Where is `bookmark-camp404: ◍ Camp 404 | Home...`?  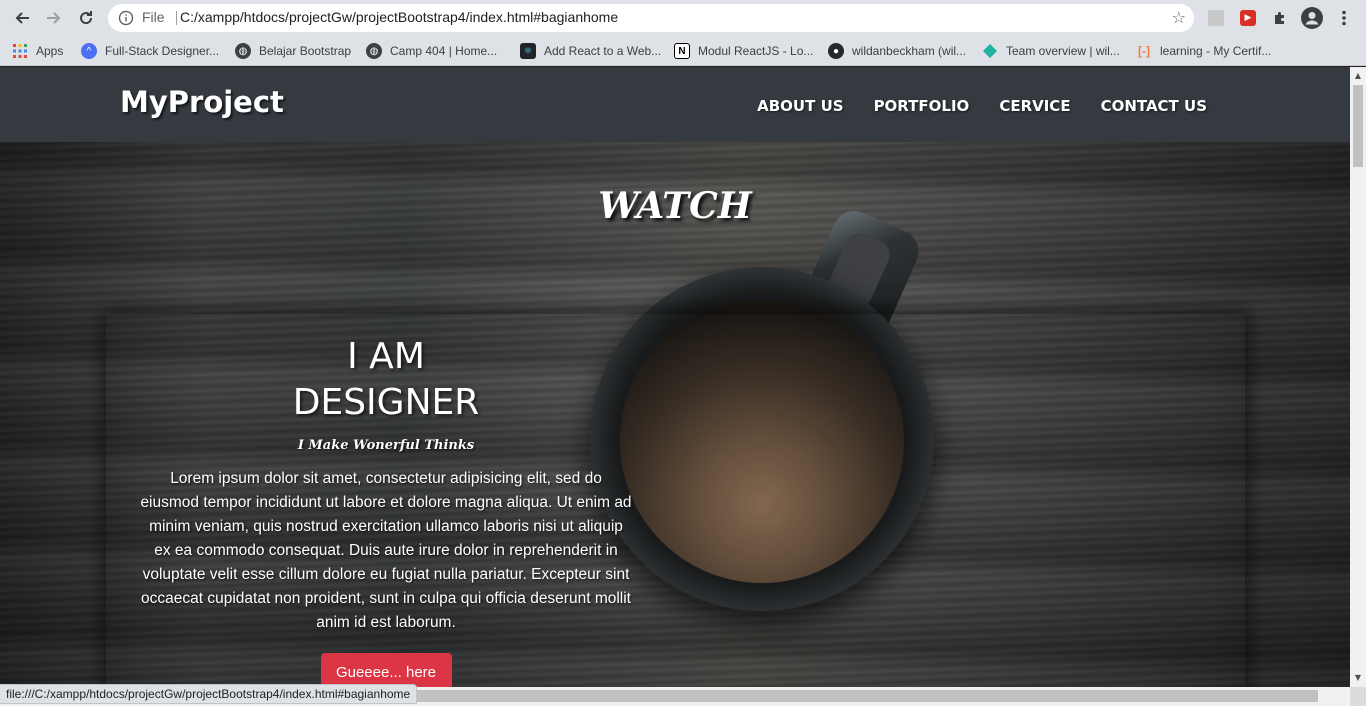 bookmark-camp404: ◍ Camp 404 | Home... is located at coordinates (431, 51).